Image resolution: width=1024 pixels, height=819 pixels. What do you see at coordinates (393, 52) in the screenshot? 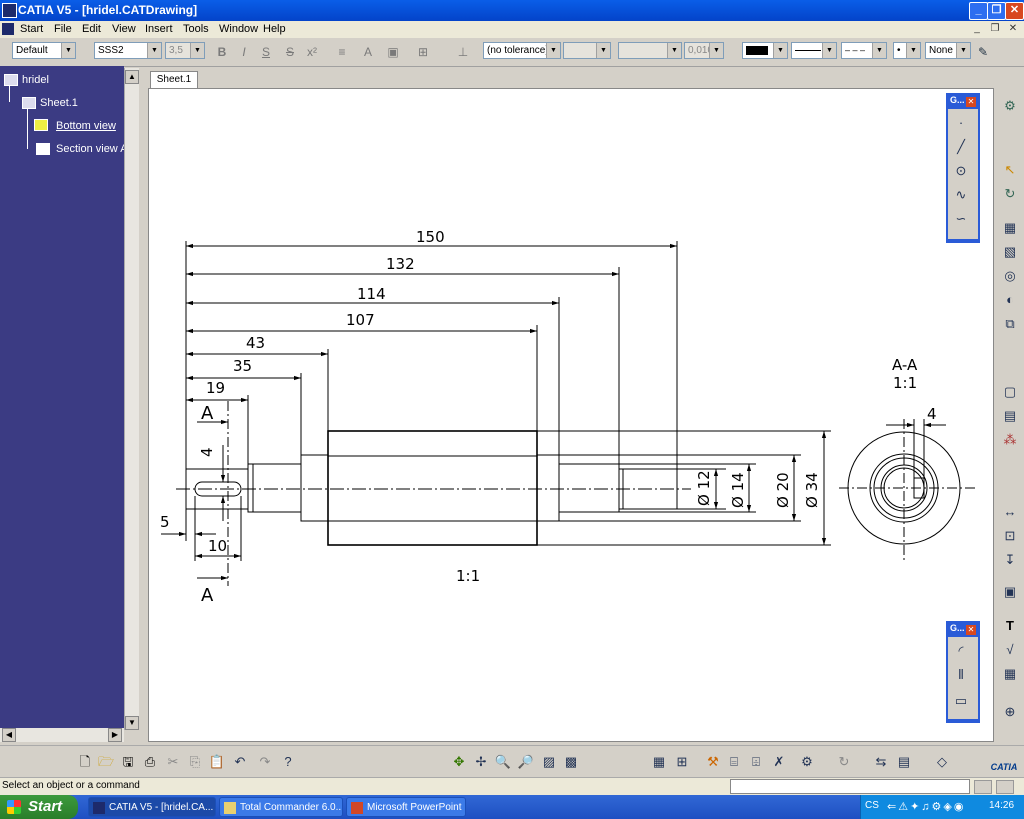
I see `frame-icon: ▣` at bounding box center [393, 52].